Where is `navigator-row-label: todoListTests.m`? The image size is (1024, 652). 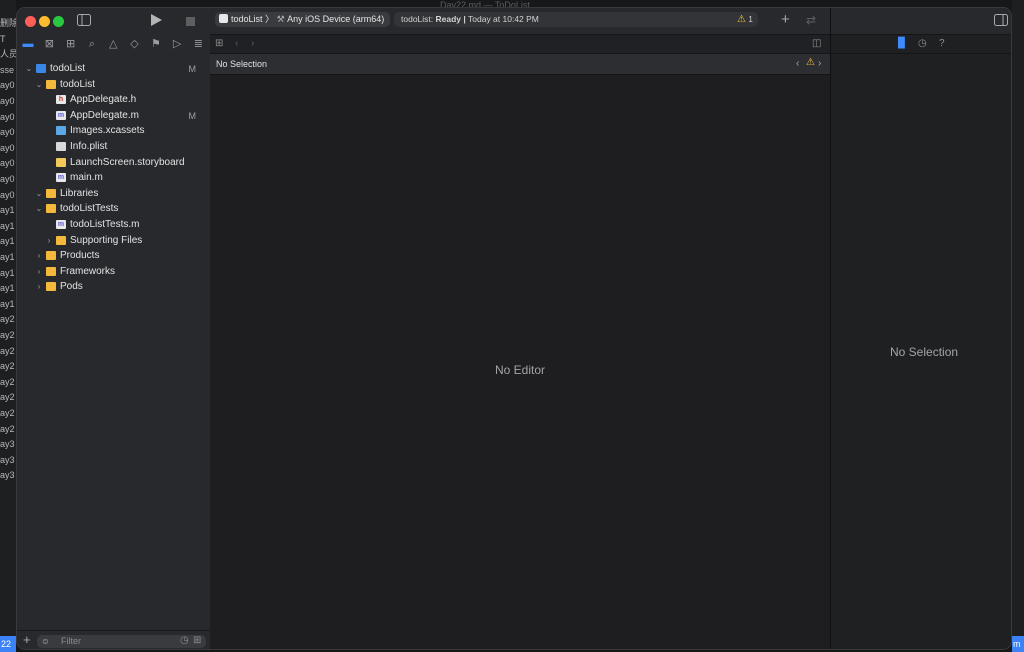
navigator-row-label: todoListTests.m is located at coordinates (105, 224).